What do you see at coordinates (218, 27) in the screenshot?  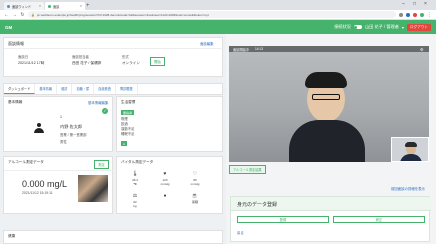 I see `app-header: GM 接続状況 山田 花子 / 管理者 ▾ ログアウト` at bounding box center [218, 27].